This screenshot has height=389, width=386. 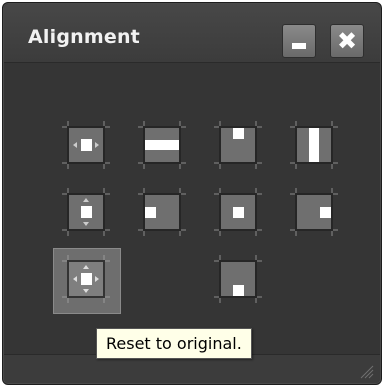 What do you see at coordinates (366, 371) in the screenshot?
I see `resize-grip-icon` at bounding box center [366, 371].